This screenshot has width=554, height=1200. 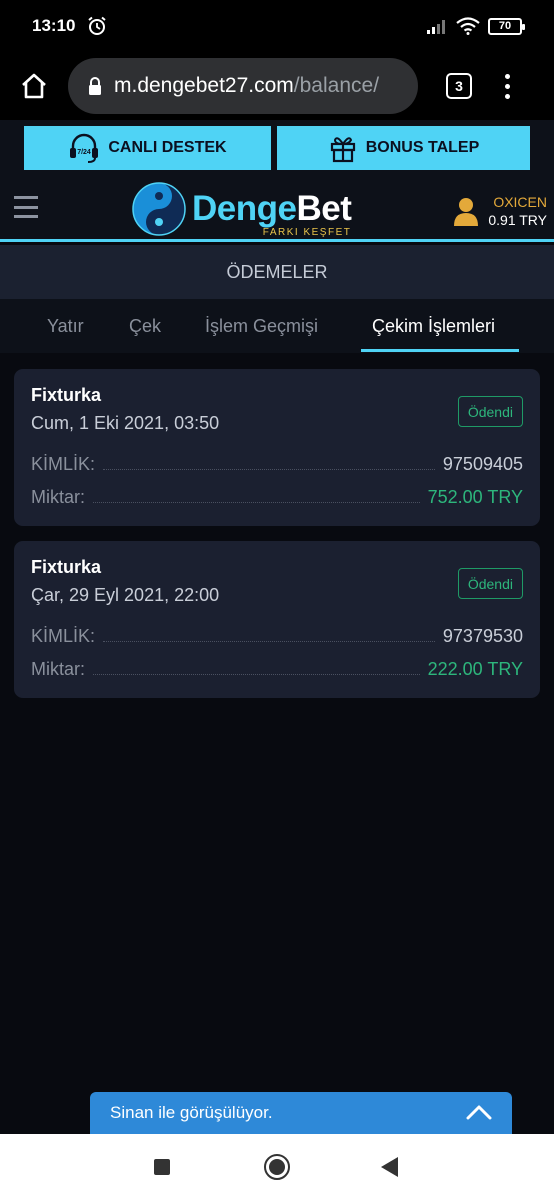 I want to click on url-path: /balance/, so click(x=336, y=85).